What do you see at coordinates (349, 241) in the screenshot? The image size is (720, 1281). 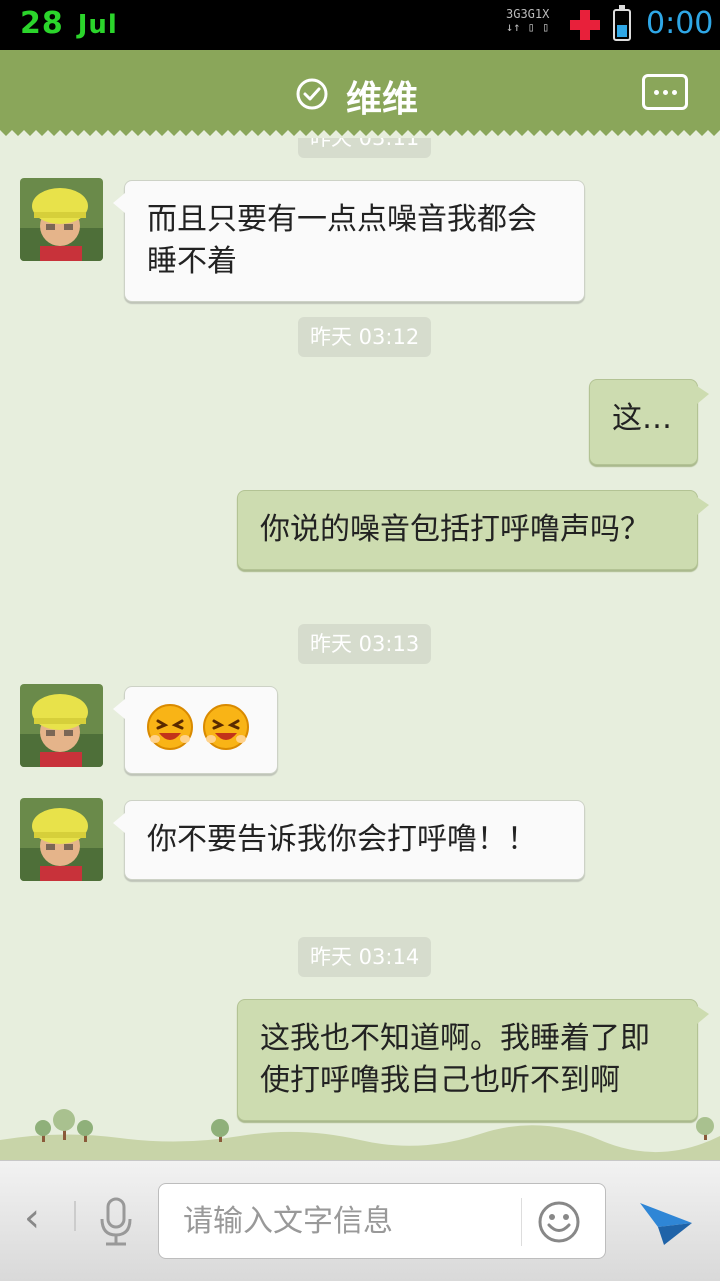 I see `message-received: 而且只要有一点点噪音我都会睡不着` at bounding box center [349, 241].